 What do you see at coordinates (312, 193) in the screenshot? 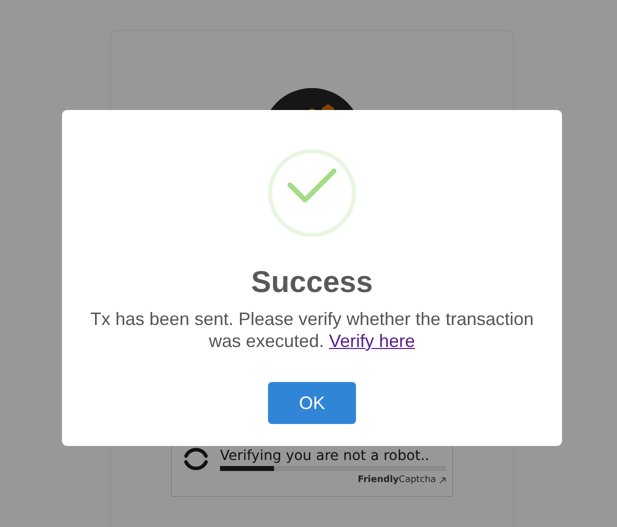
I see `checkmark-icon` at bounding box center [312, 193].